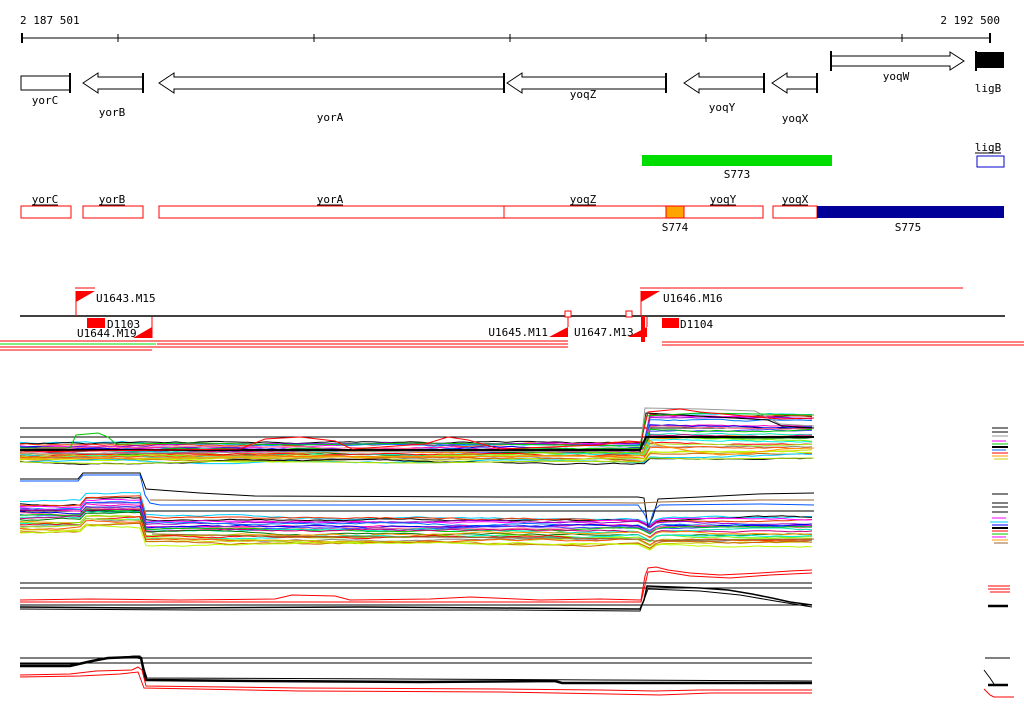 The image size is (1024, 714). I want to click on panel-2-band-line, so click(416, 524).